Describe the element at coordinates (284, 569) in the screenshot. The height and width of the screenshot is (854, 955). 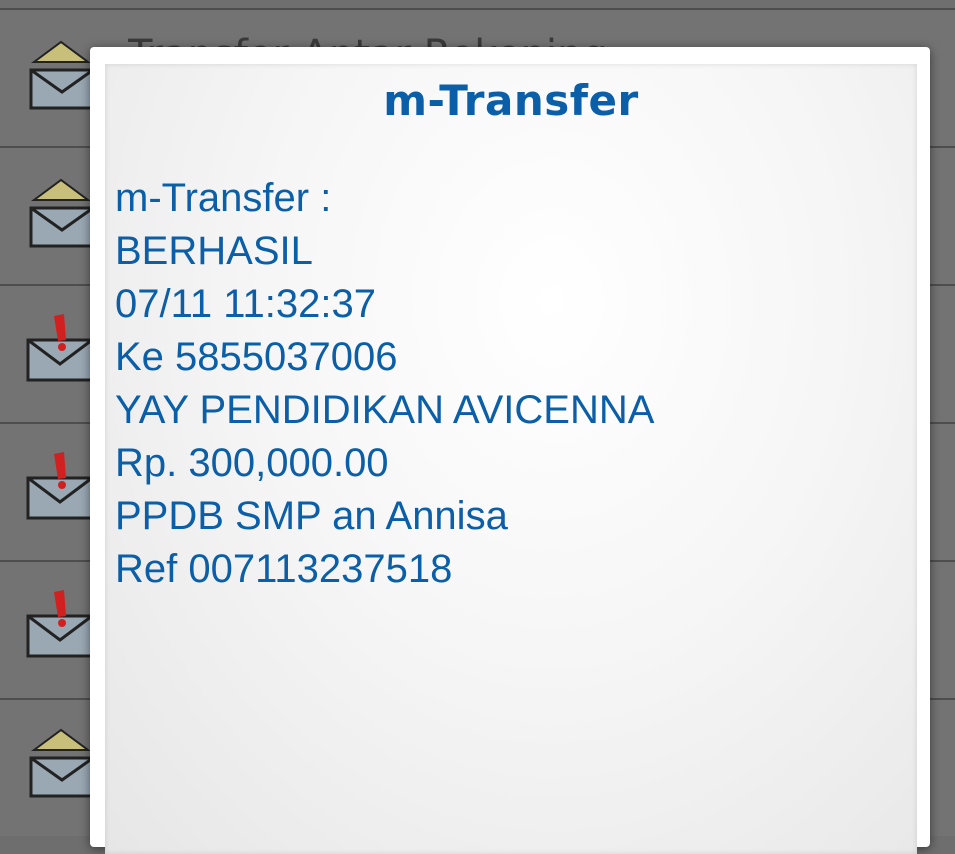
I see `message-line-reference: Ref 007113237518` at that location.